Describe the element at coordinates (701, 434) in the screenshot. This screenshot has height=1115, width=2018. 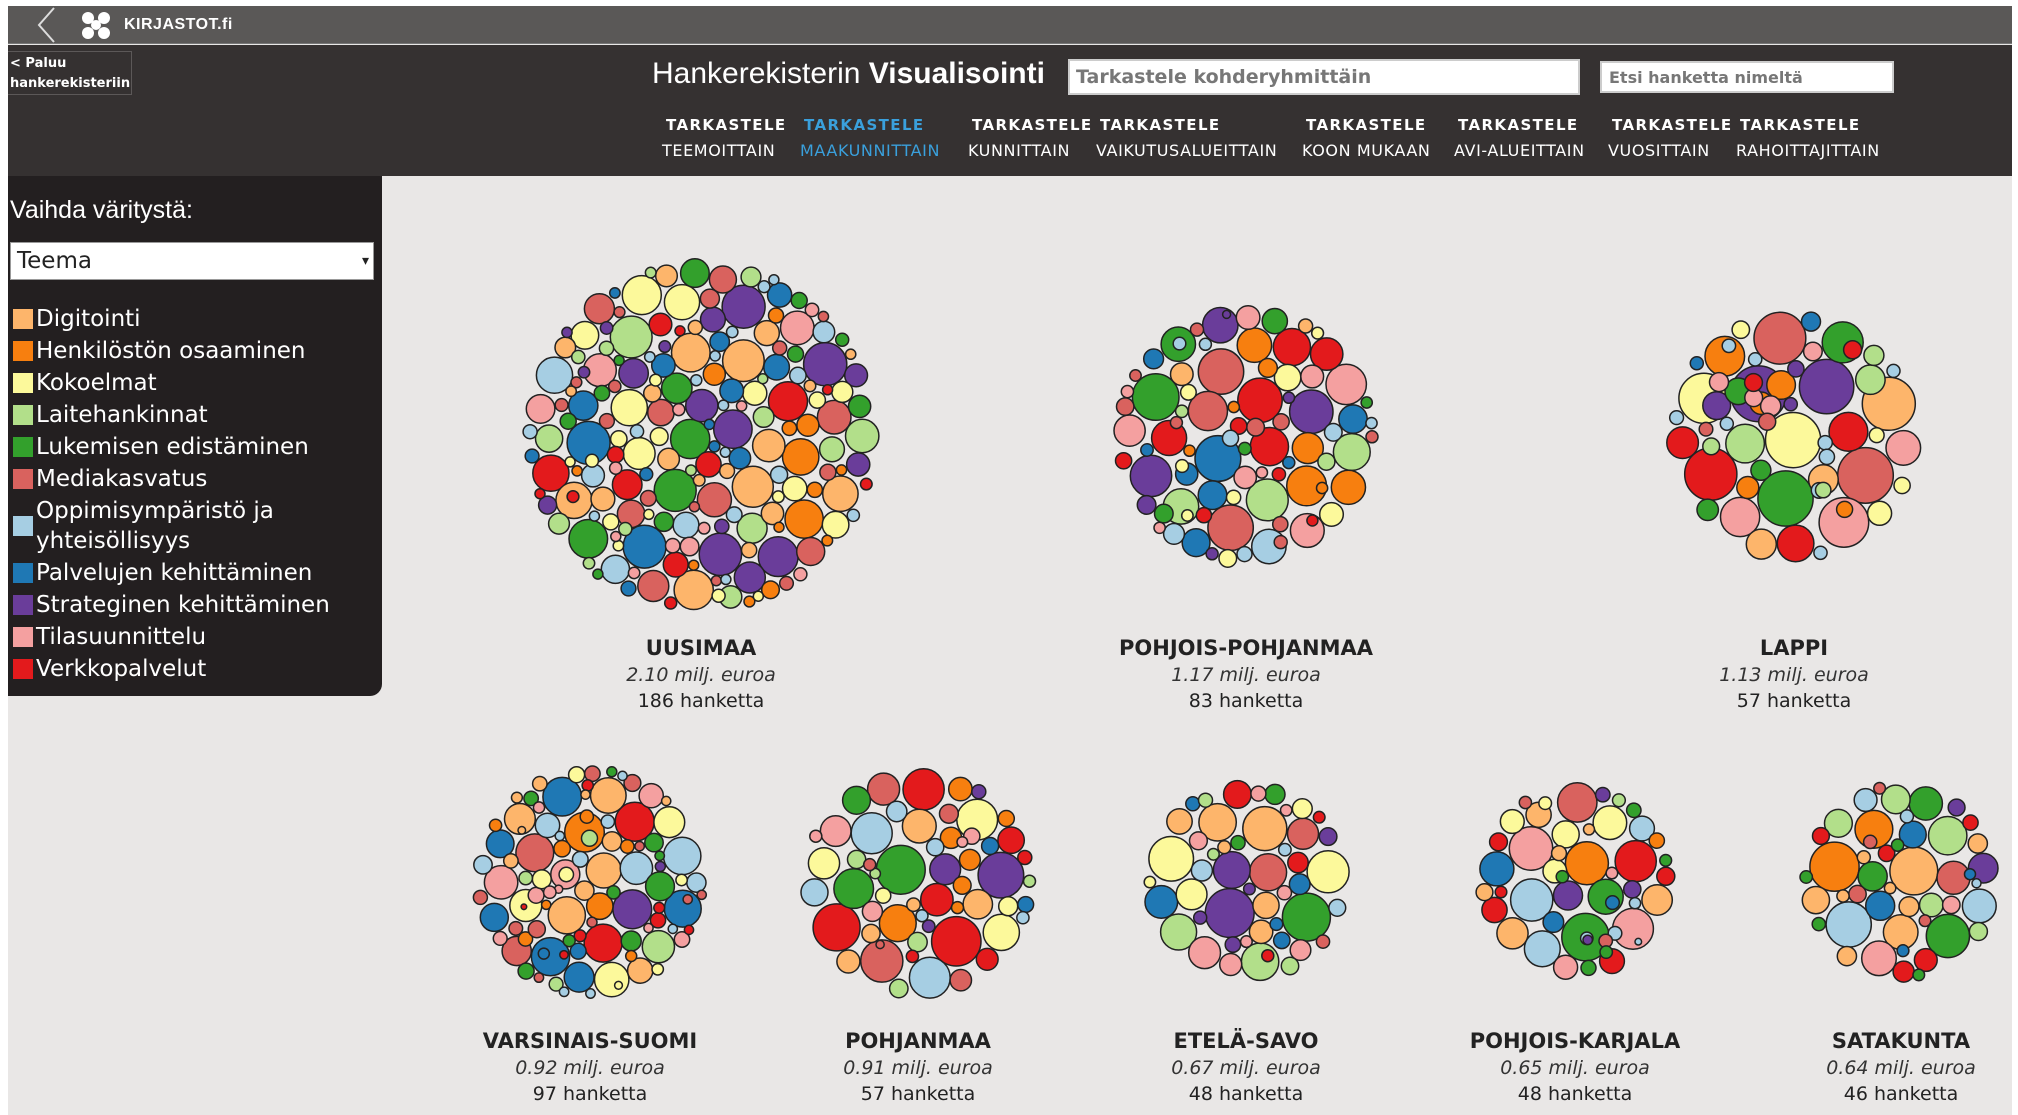
I see `region-cluster` at that location.